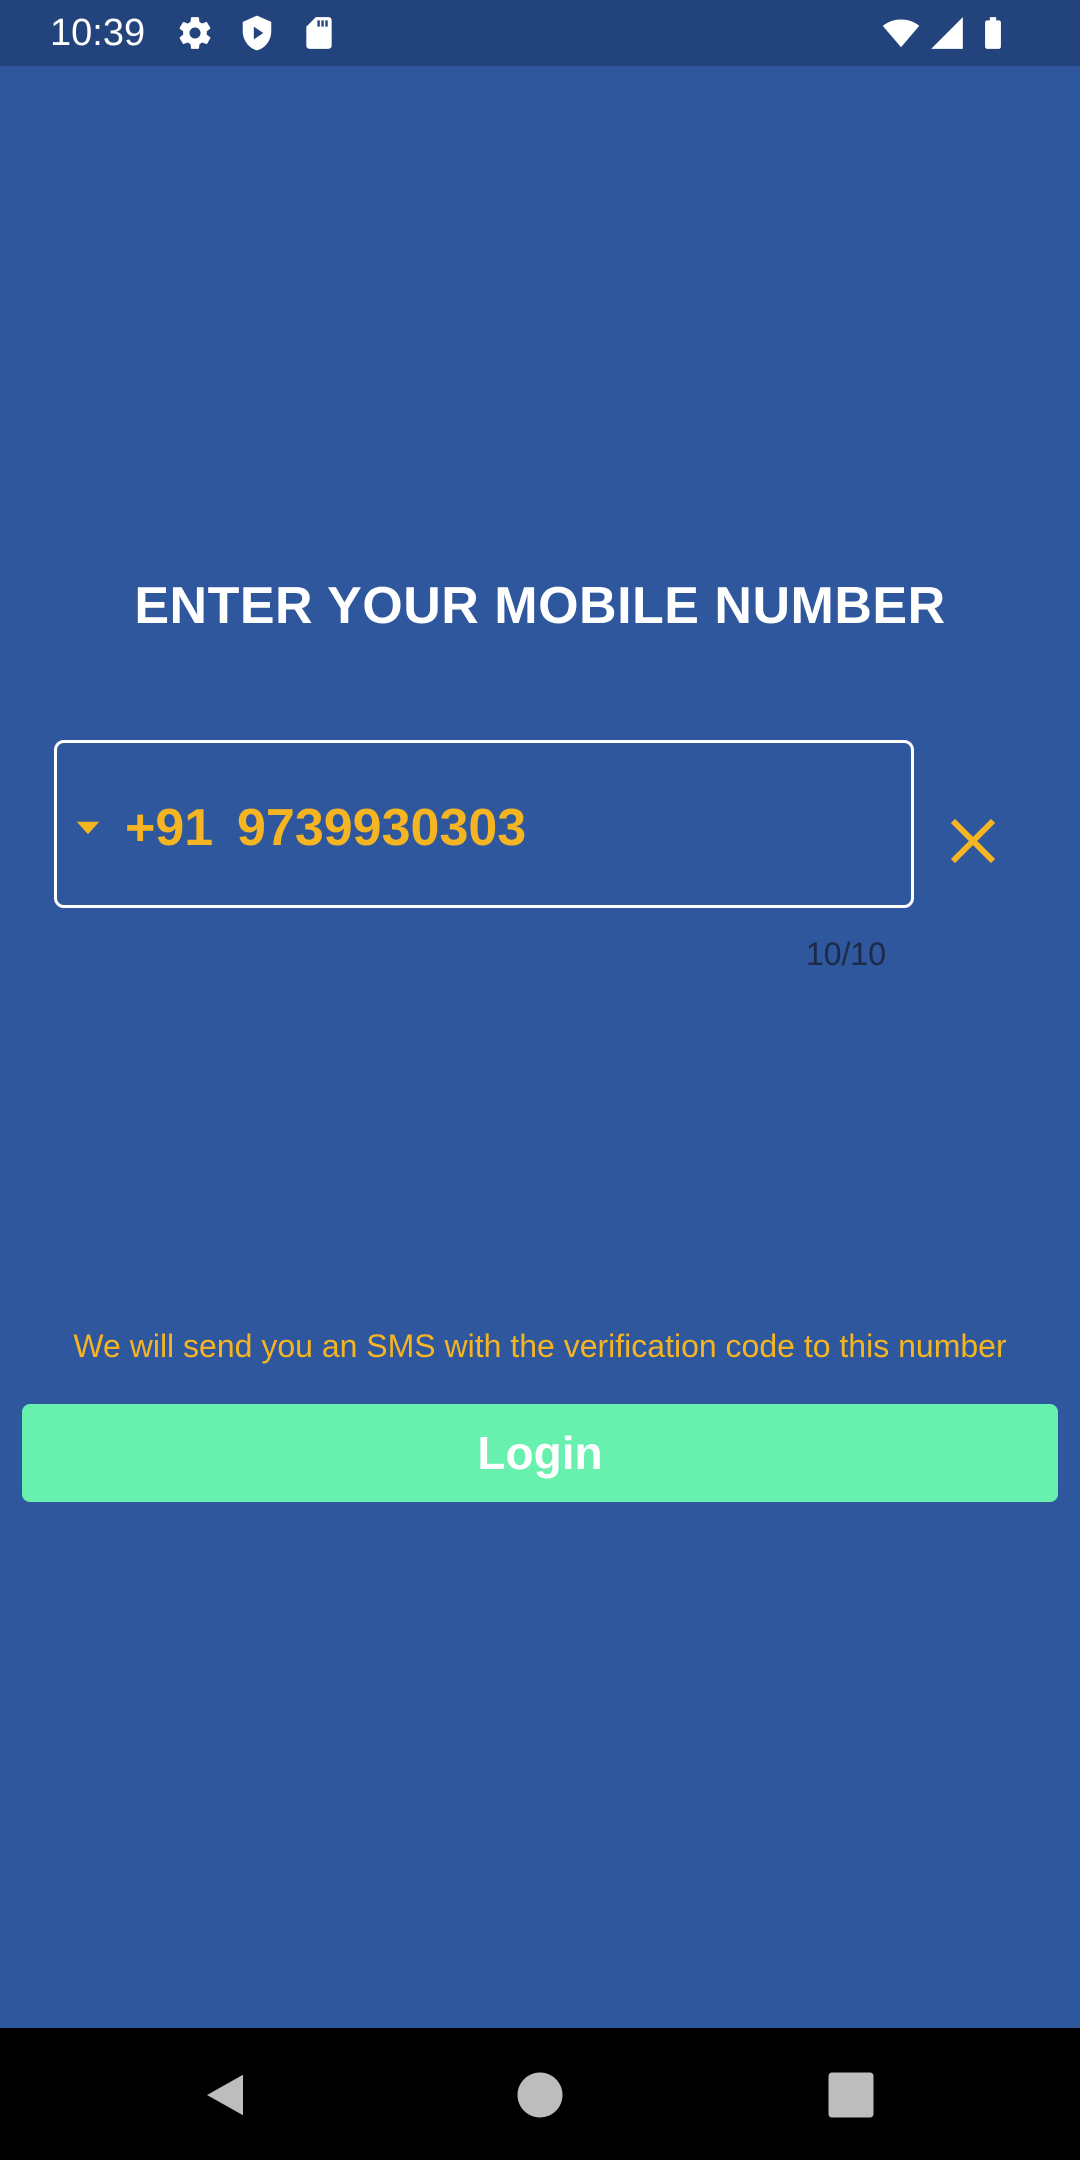  I want to click on shield-play-icon, so click(257, 33).